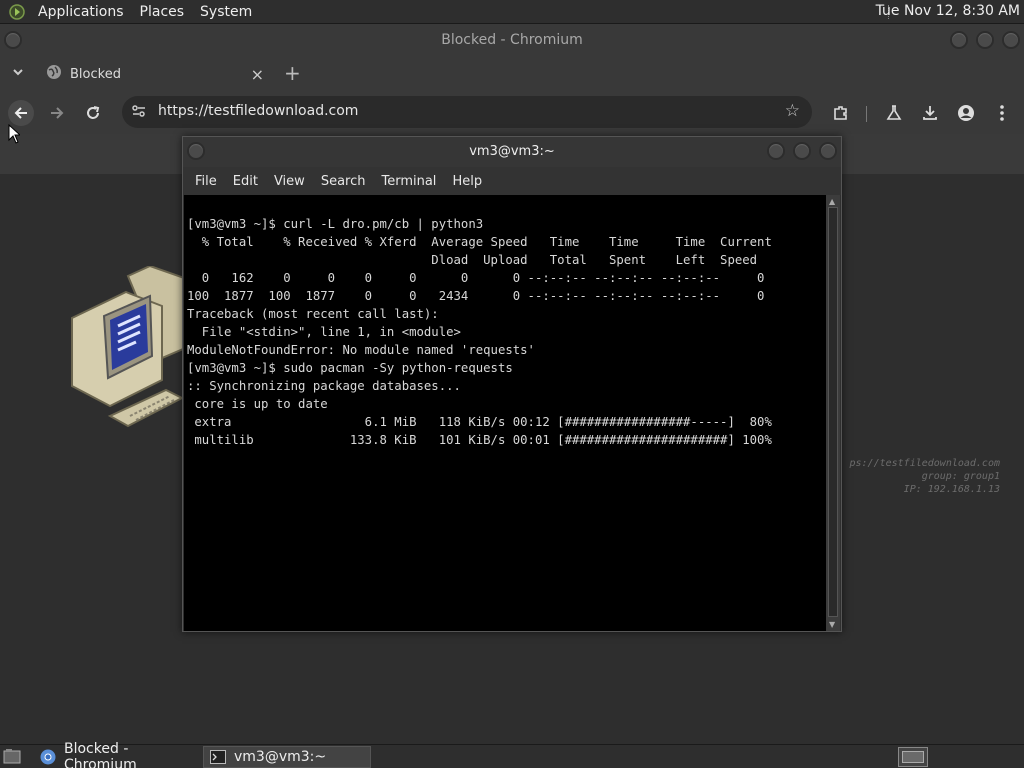 The height and width of the screenshot is (768, 1024). I want to click on menu-file: File, so click(206, 181).